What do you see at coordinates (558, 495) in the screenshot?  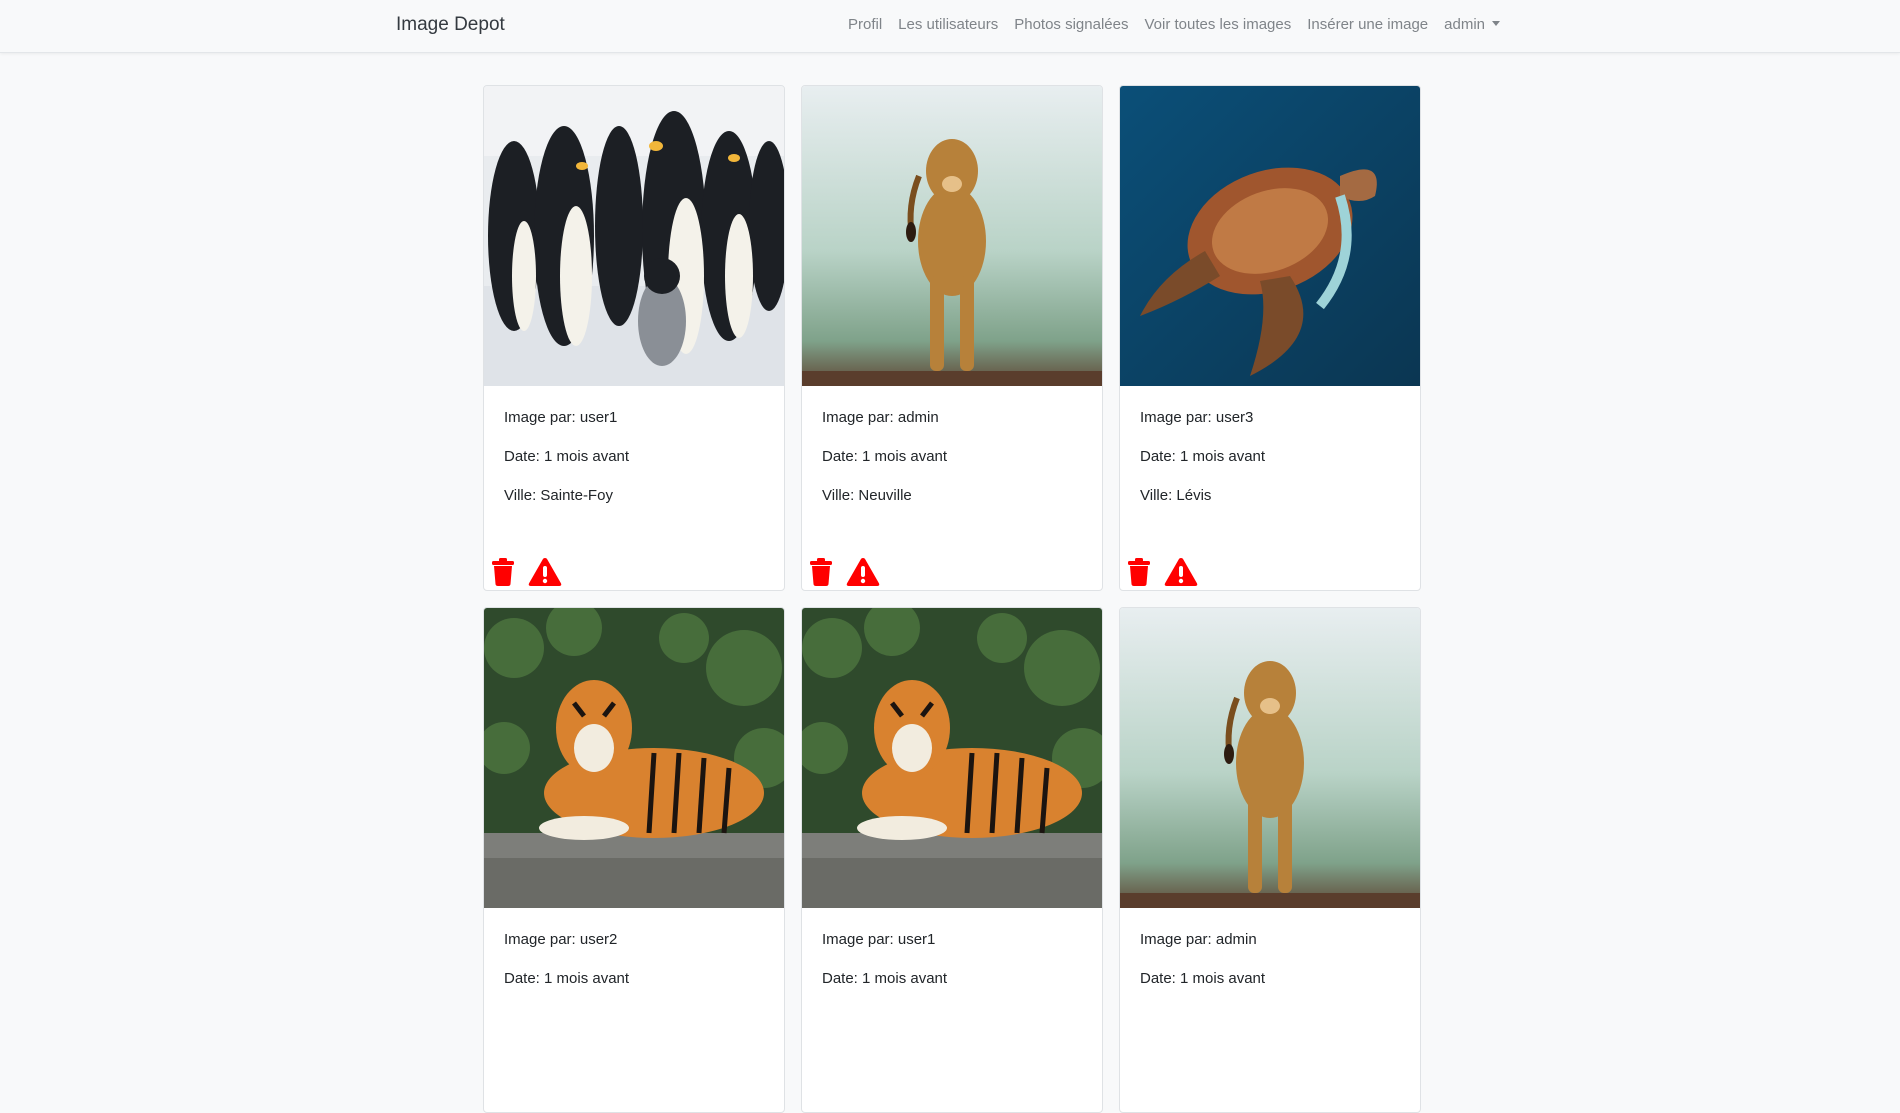 I see `image-city: Ville: Sainte-Foy` at bounding box center [558, 495].